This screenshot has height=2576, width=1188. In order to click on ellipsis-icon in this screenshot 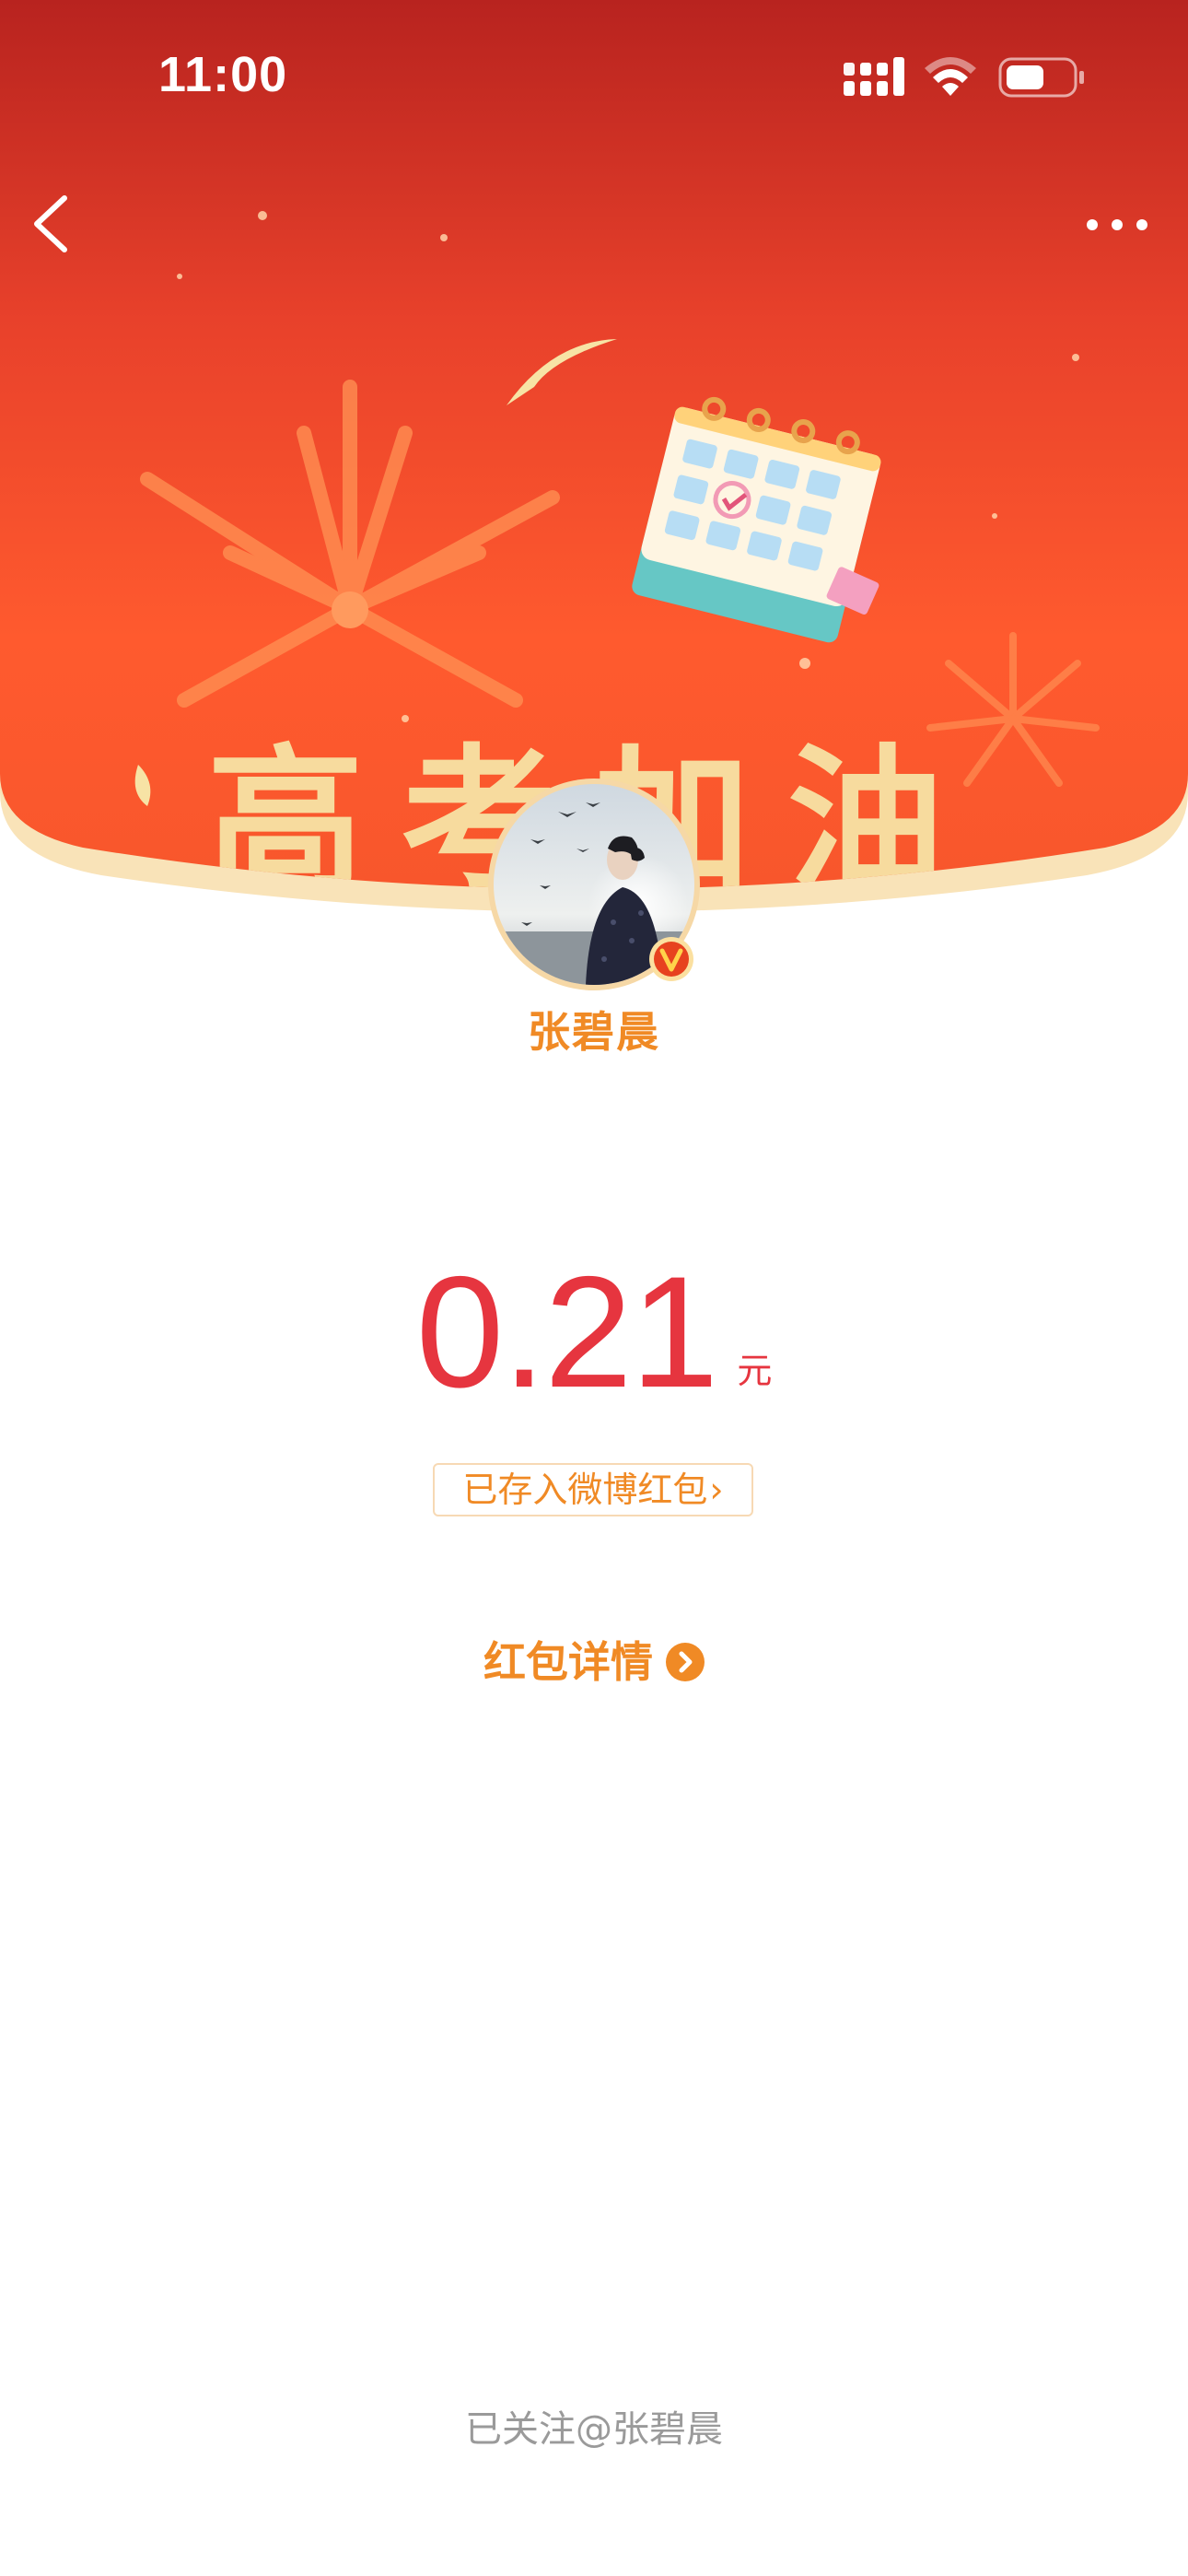, I will do `click(1117, 224)`.